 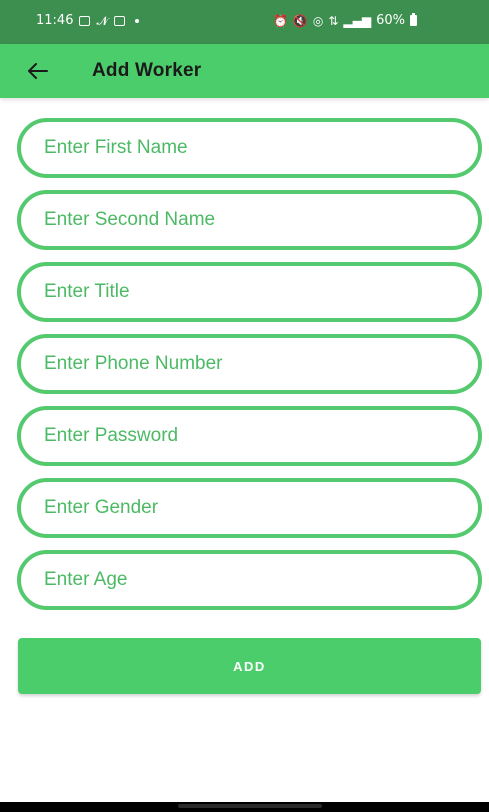 I want to click on status-right: ⏰ 🔇 ◎ ⇅ ▂▄▆ 60%, so click(x=345, y=20).